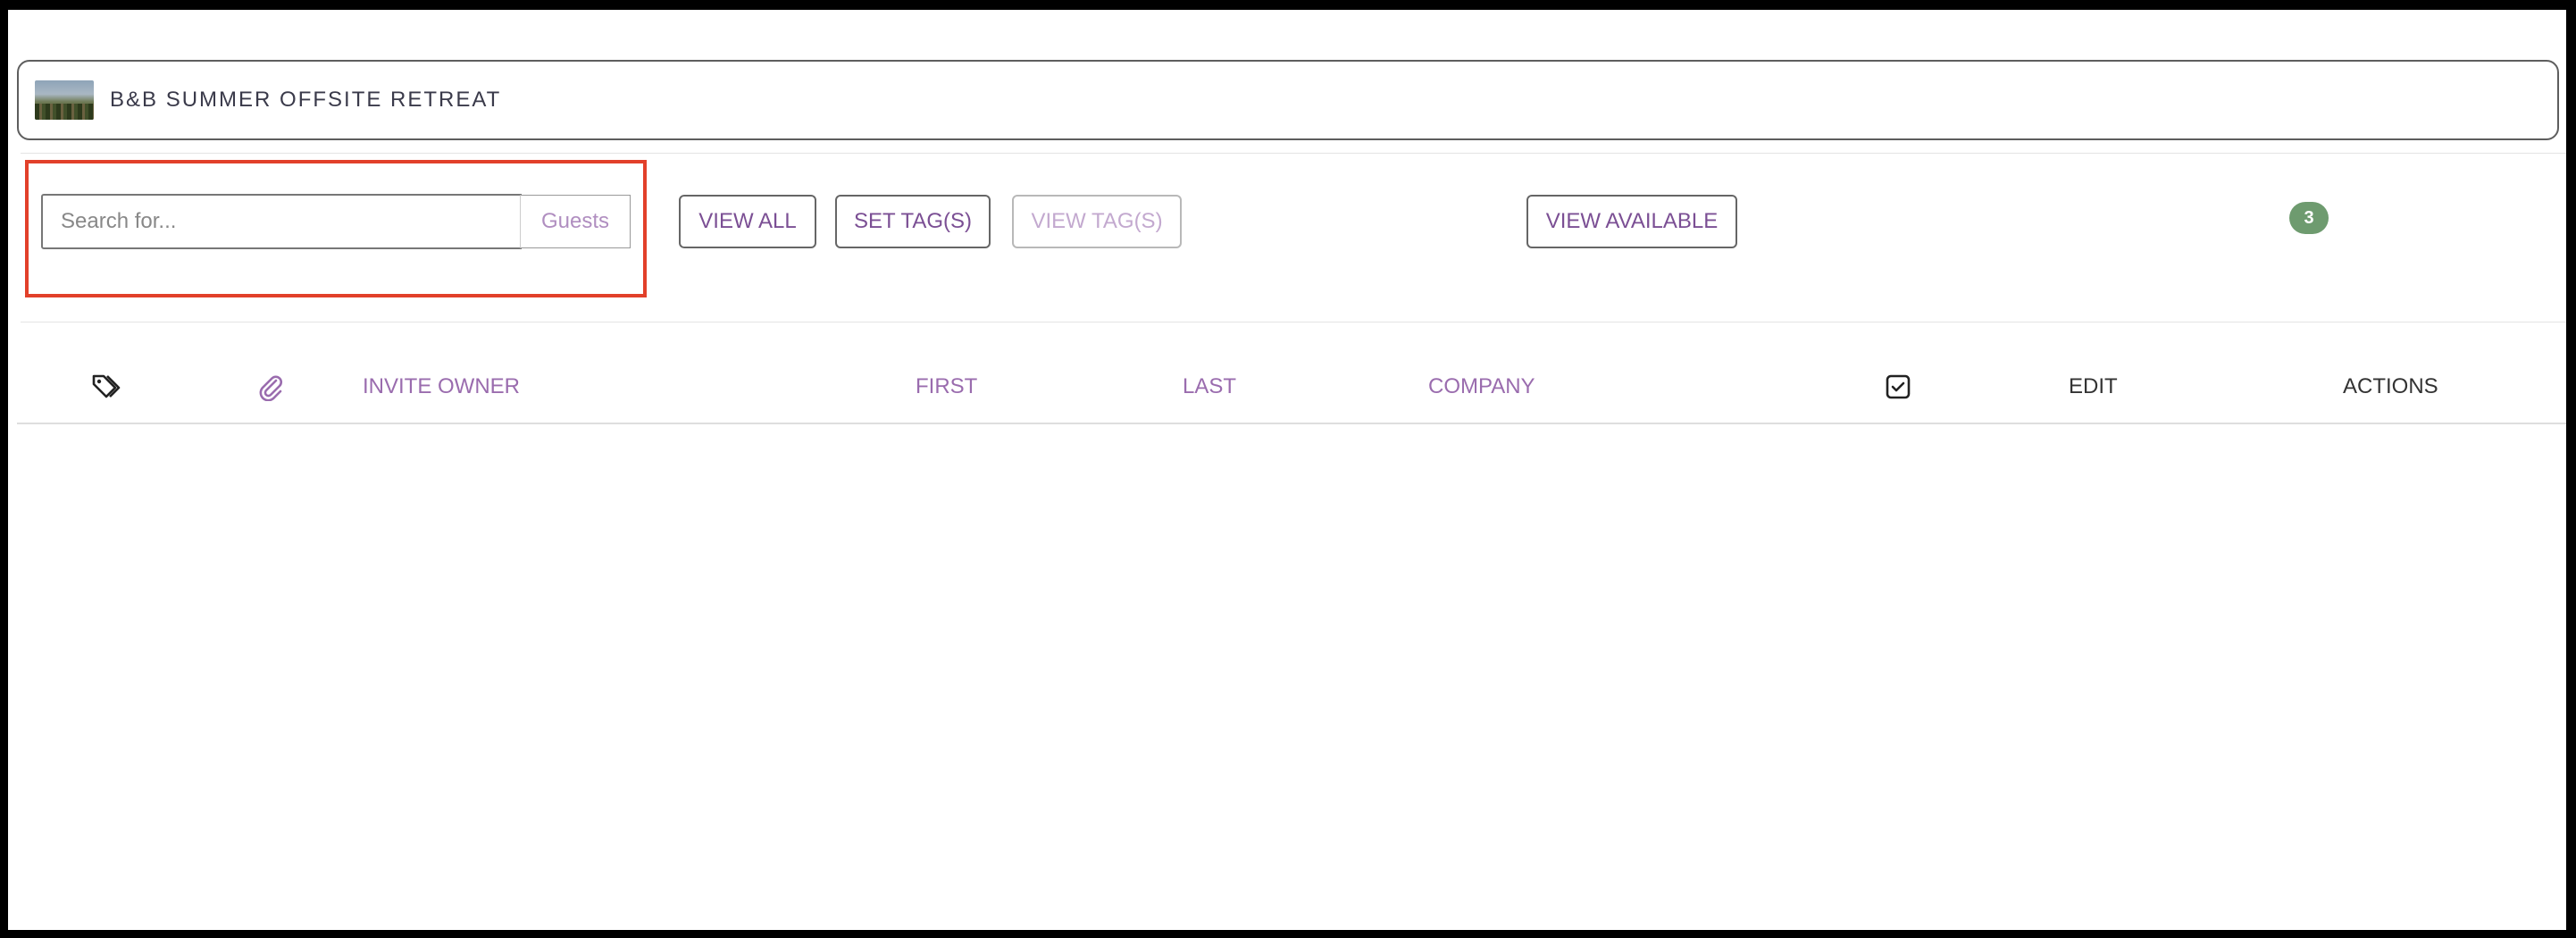 The image size is (2576, 938). What do you see at coordinates (1632, 221) in the screenshot?
I see `view-available-button: VIEW AVAILABLE` at bounding box center [1632, 221].